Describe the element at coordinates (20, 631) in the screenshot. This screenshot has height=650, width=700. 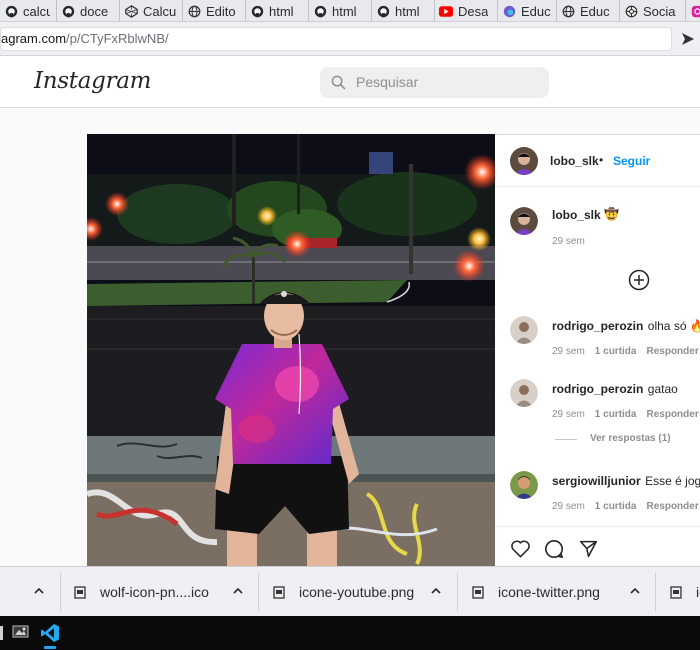
I see `image-viewer-icon` at that location.